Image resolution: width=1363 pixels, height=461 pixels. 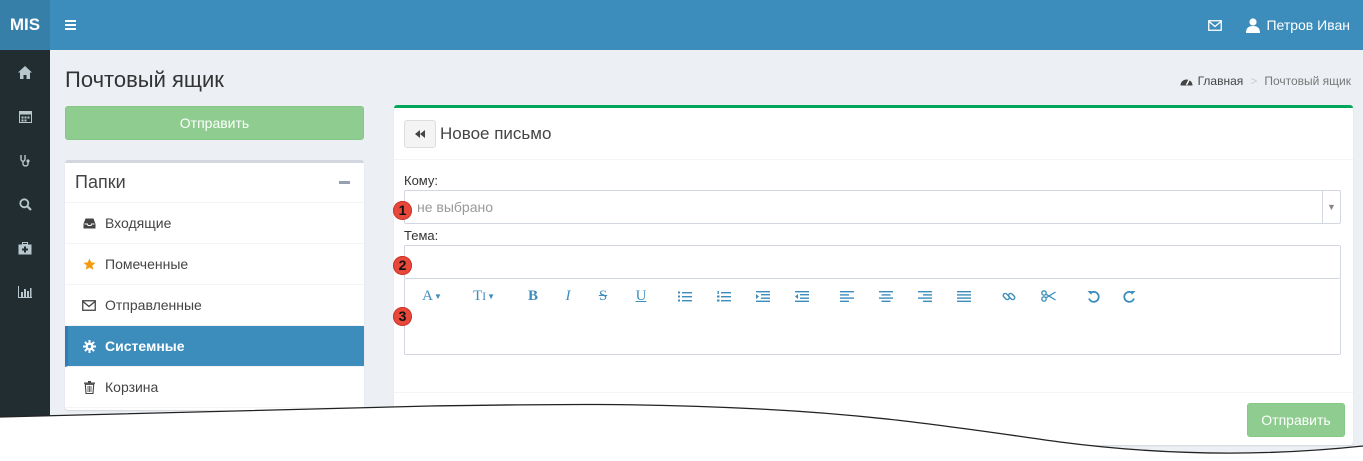 I want to click on align-center-icon, so click(x=886, y=296).